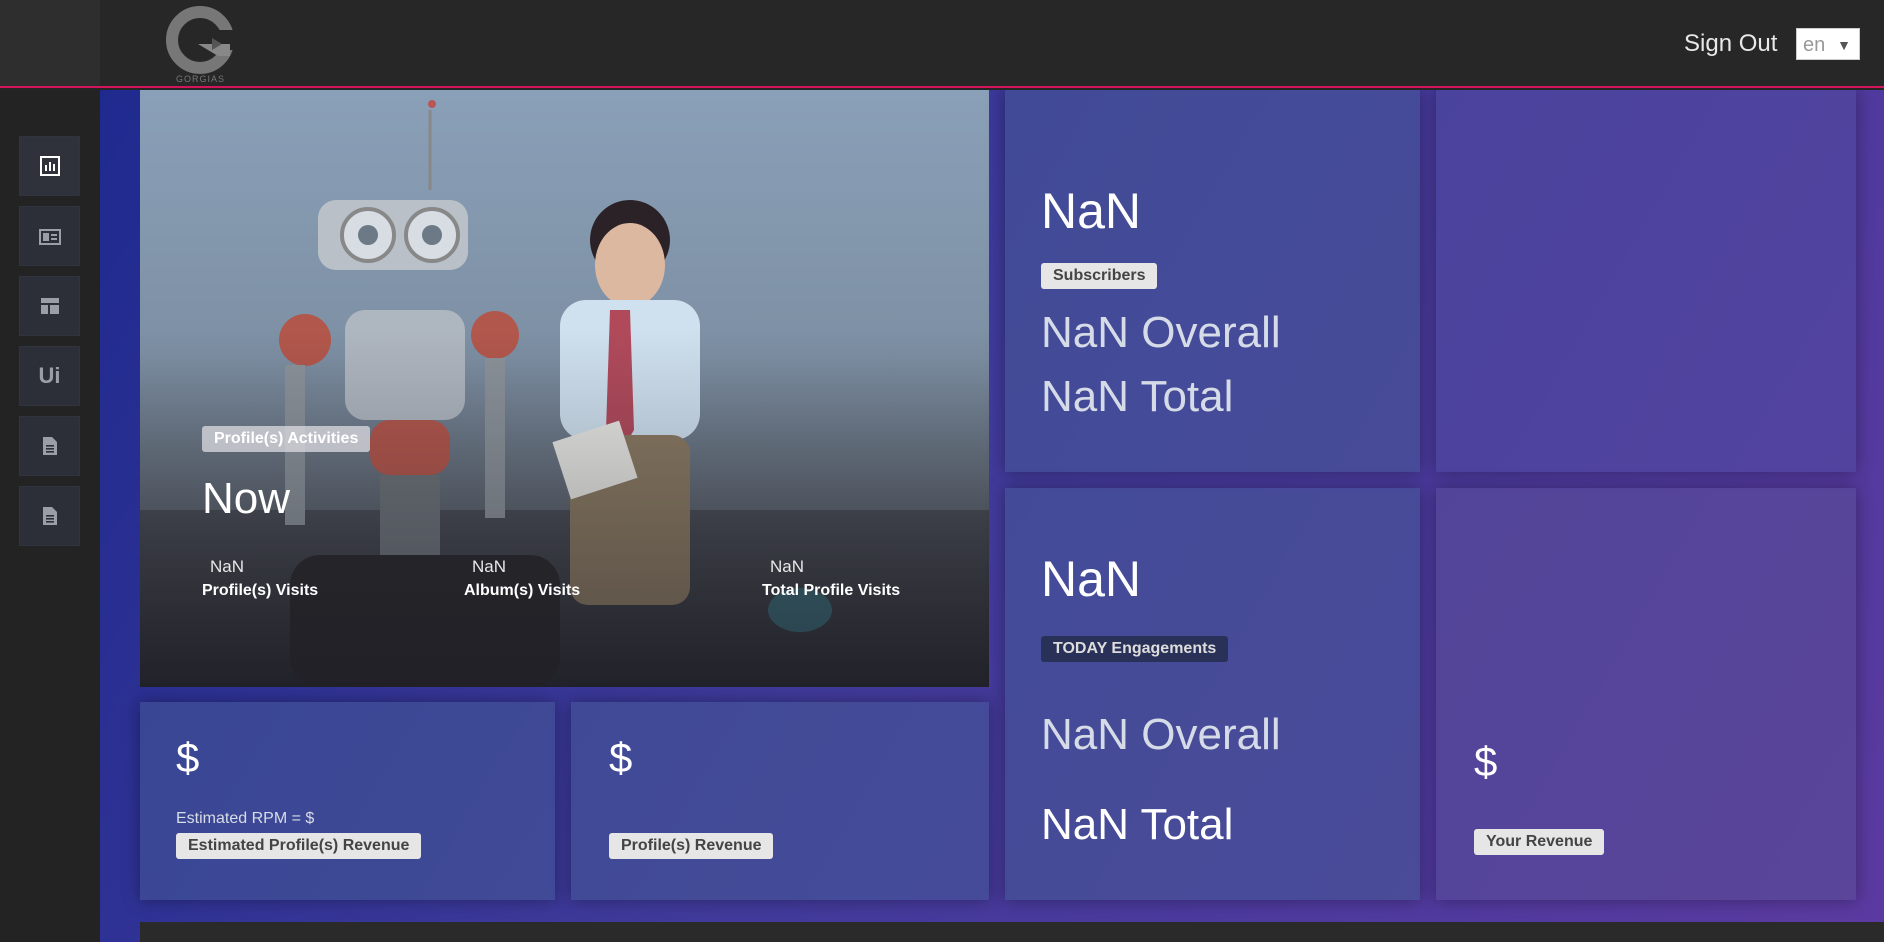  I want to click on sidebar-item-dashboard, so click(49, 166).